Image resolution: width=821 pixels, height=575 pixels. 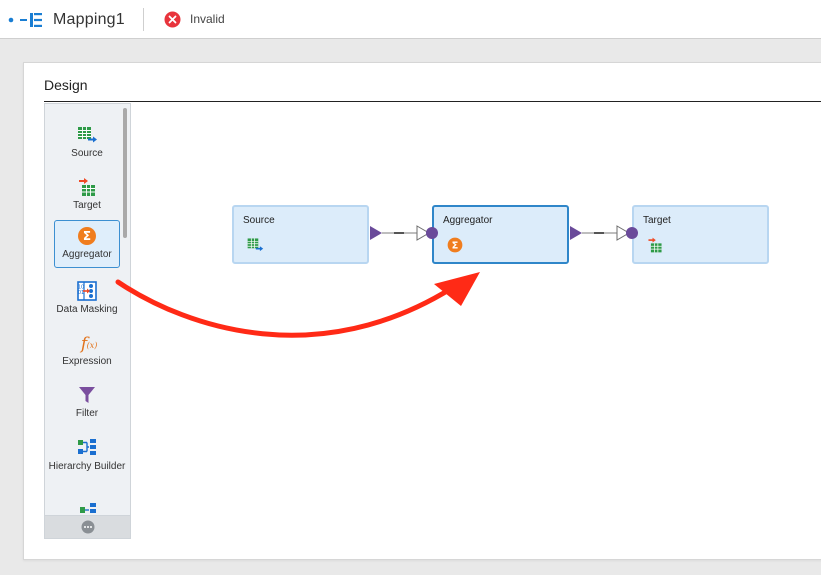 I want to click on node-label: Target, so click(x=657, y=220).